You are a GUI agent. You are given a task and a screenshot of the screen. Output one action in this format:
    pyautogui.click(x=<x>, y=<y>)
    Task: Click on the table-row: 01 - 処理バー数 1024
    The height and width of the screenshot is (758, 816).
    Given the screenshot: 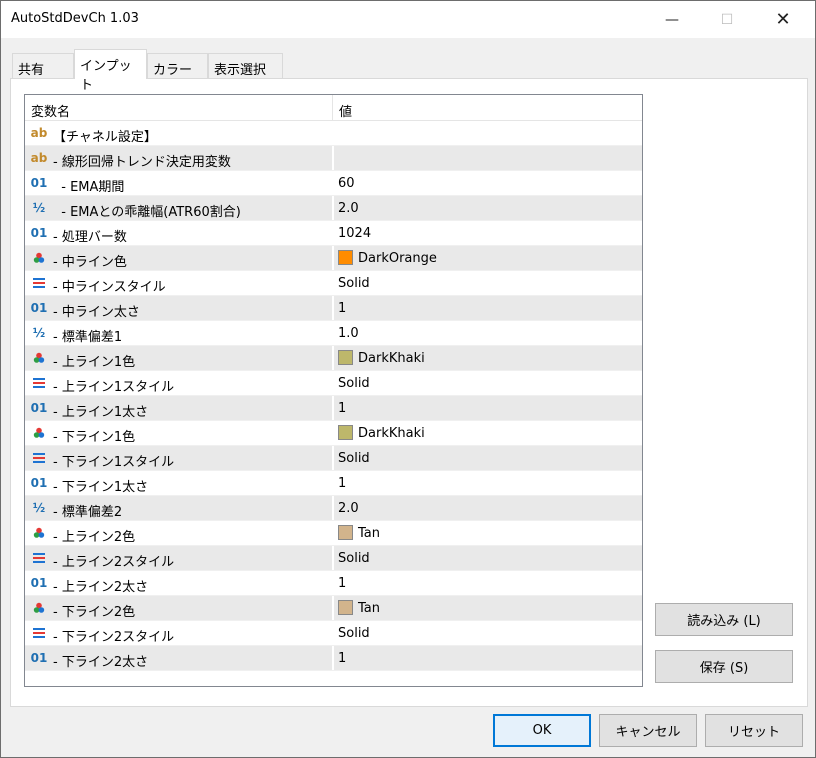 What is the action you would take?
    pyautogui.click(x=333, y=233)
    